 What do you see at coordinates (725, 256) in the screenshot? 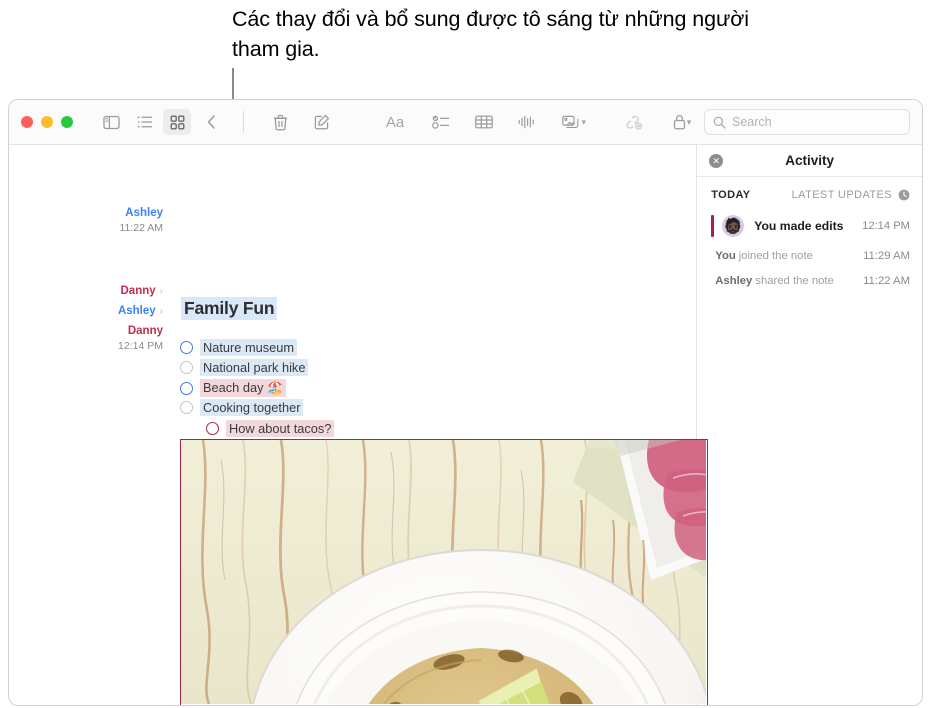
I see `activity-actor: You` at bounding box center [725, 256].